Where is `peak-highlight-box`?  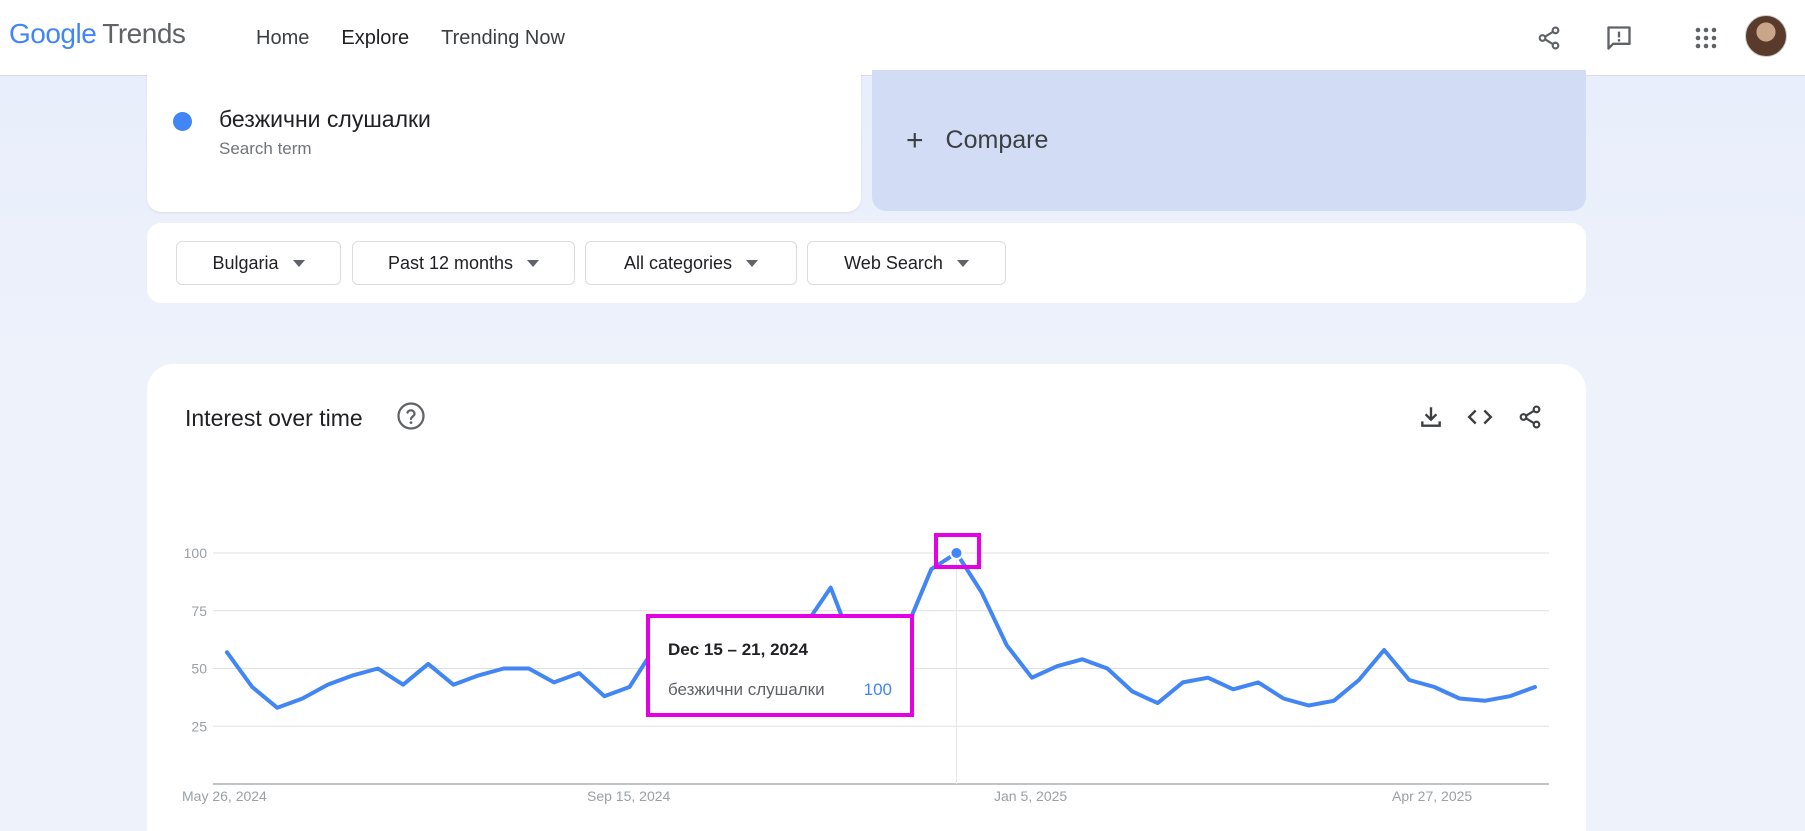 peak-highlight-box is located at coordinates (957, 551).